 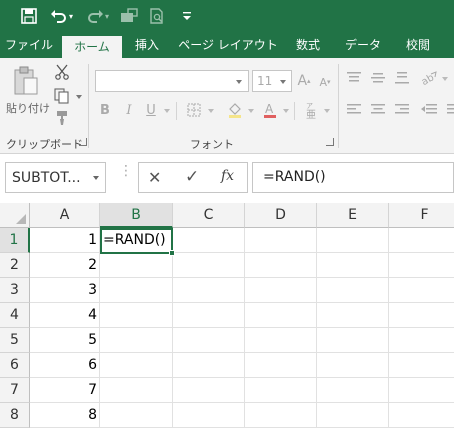 What do you see at coordinates (96, 178) in the screenshot?
I see `name-box-dropdown-icon` at bounding box center [96, 178].